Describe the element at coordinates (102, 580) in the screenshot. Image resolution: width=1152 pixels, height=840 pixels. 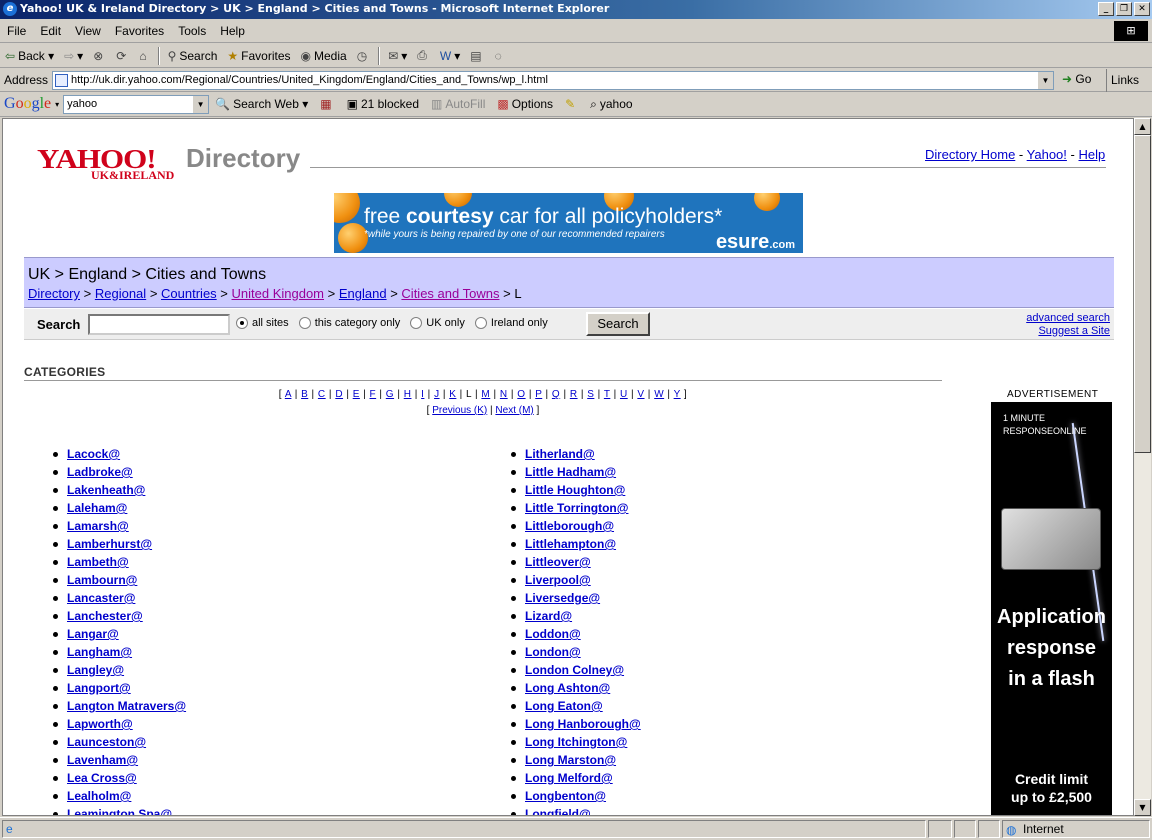
I see `category-link: Lambourn@` at that location.